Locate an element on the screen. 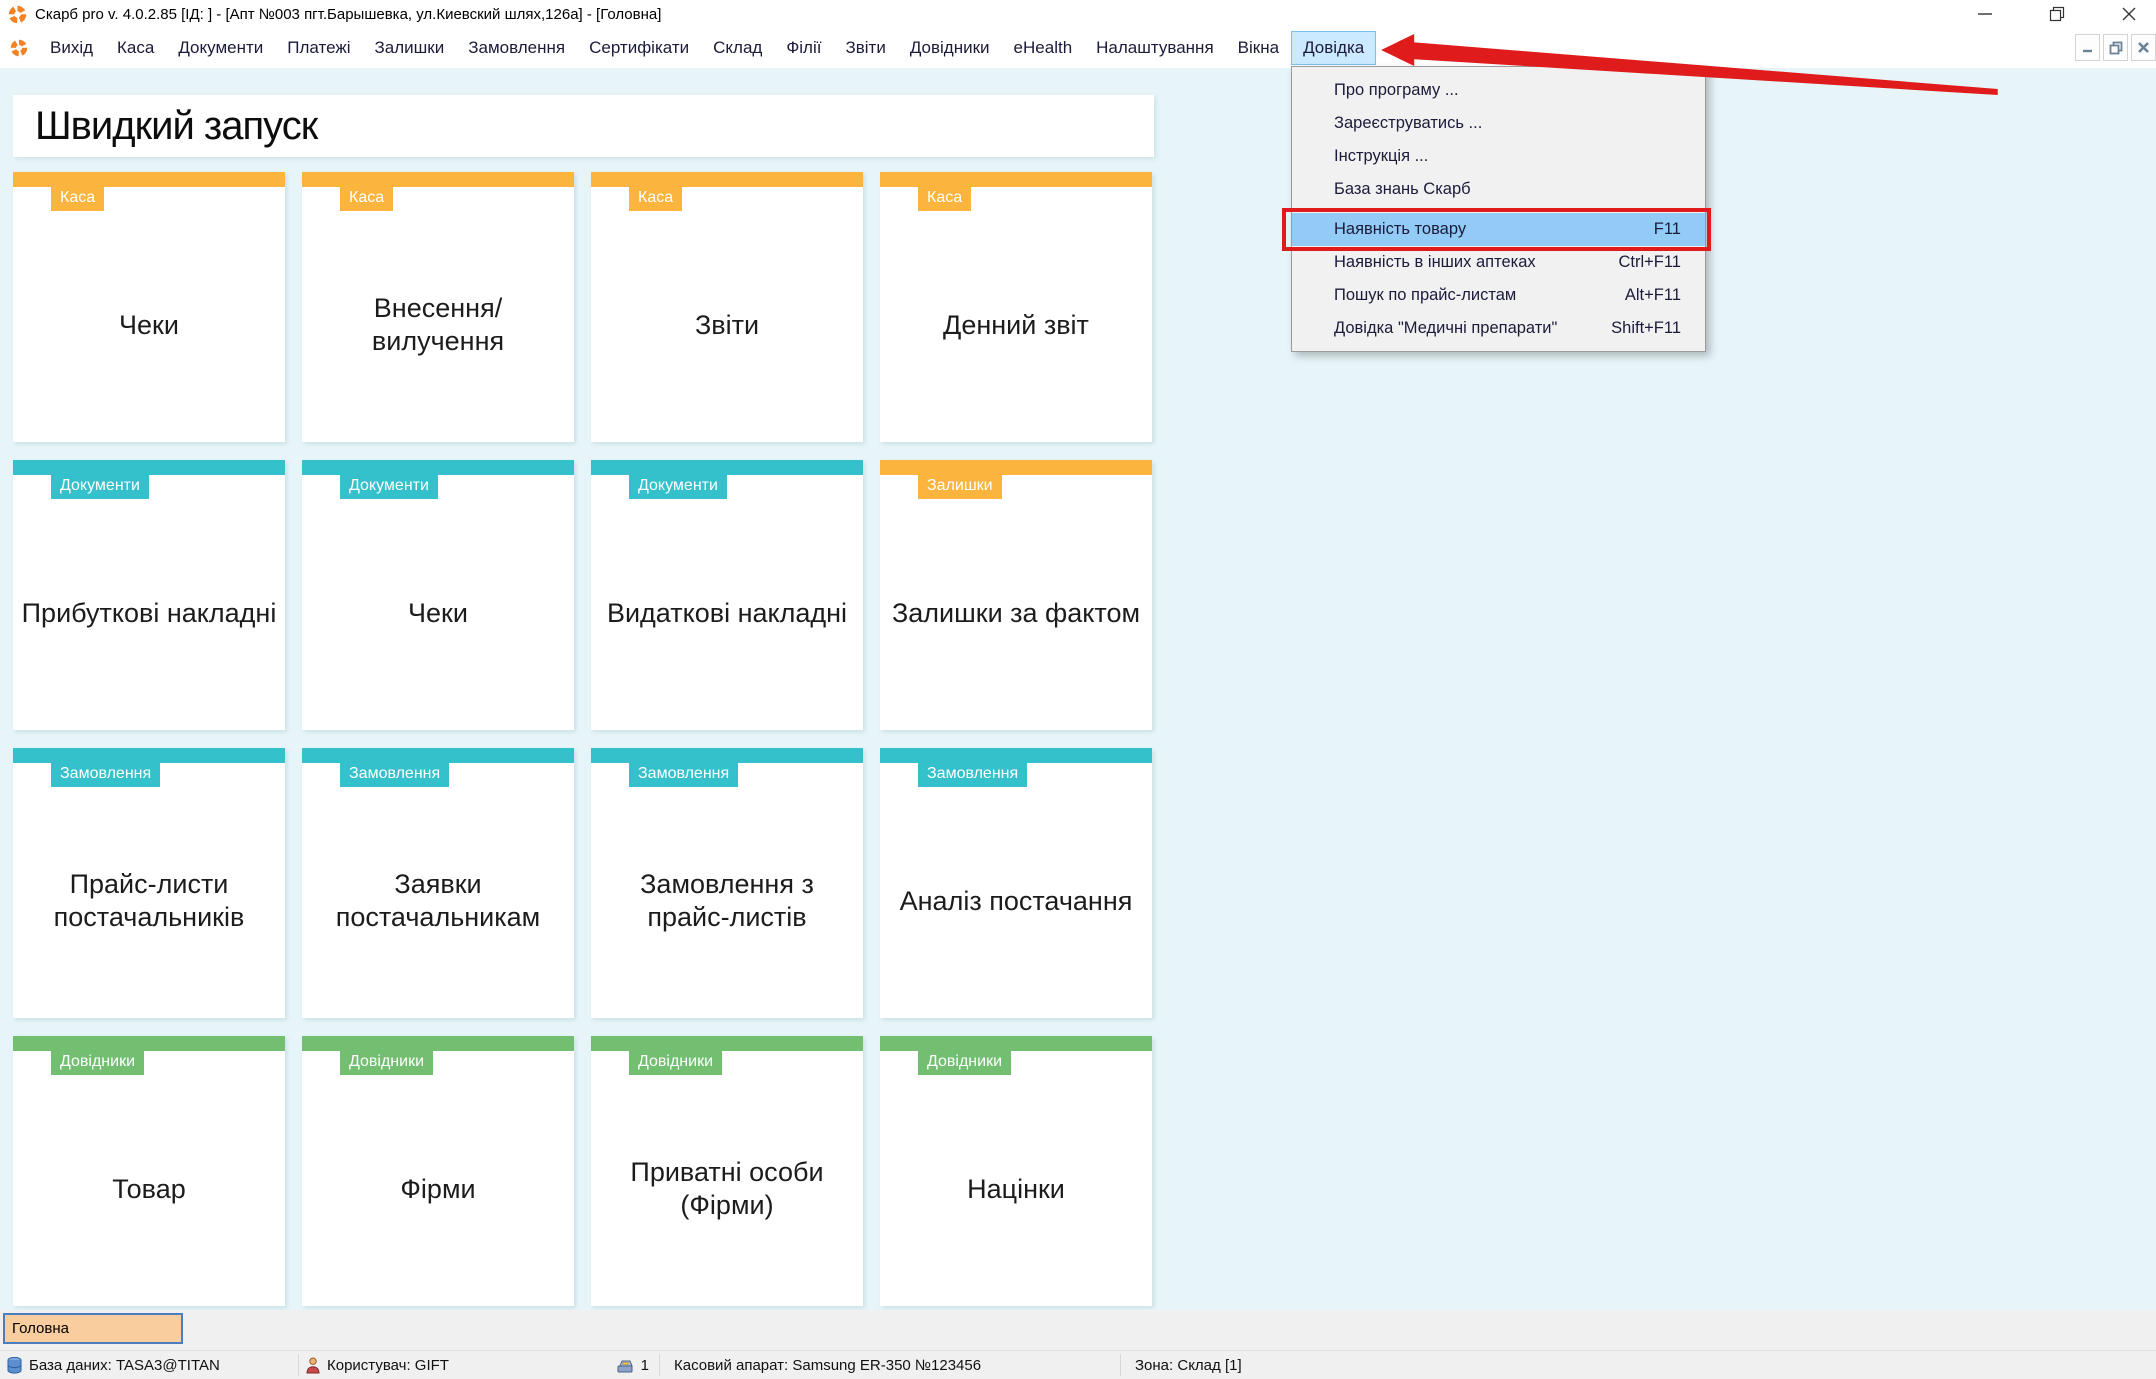 The width and height of the screenshot is (2156, 1379). menu-item-zvity: Звіти is located at coordinates (865, 48).